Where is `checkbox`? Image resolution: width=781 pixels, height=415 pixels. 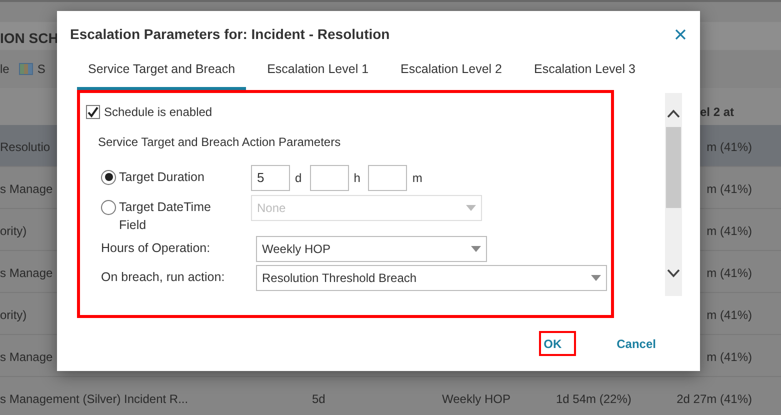
checkbox is located at coordinates (93, 111).